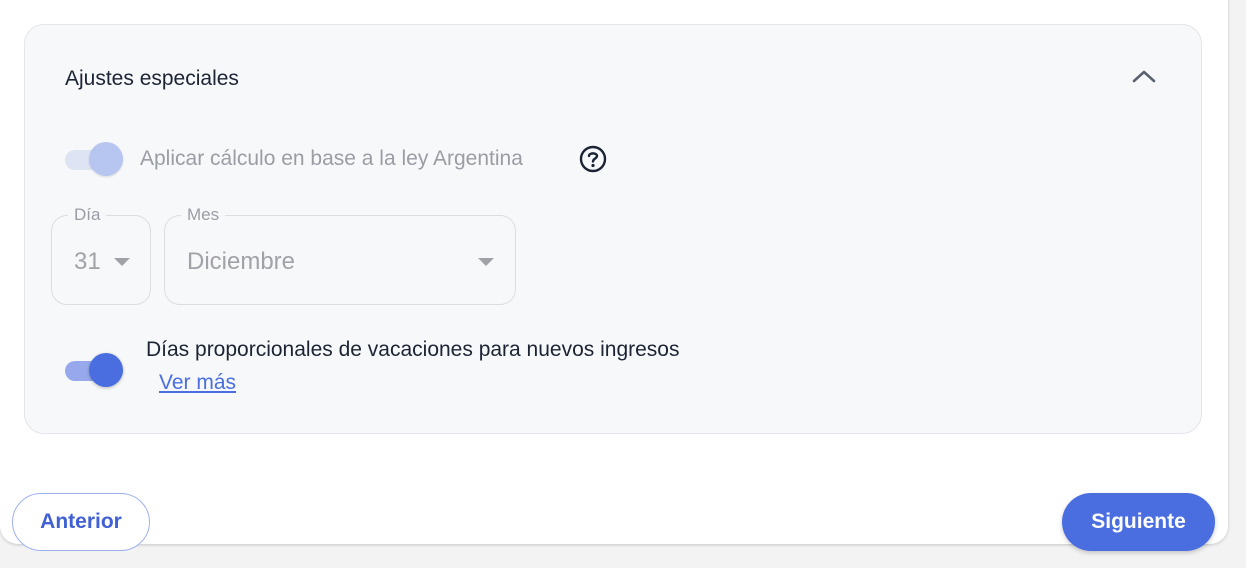 The image size is (1246, 568). I want to click on month-select-legend: Mes, so click(203, 215).